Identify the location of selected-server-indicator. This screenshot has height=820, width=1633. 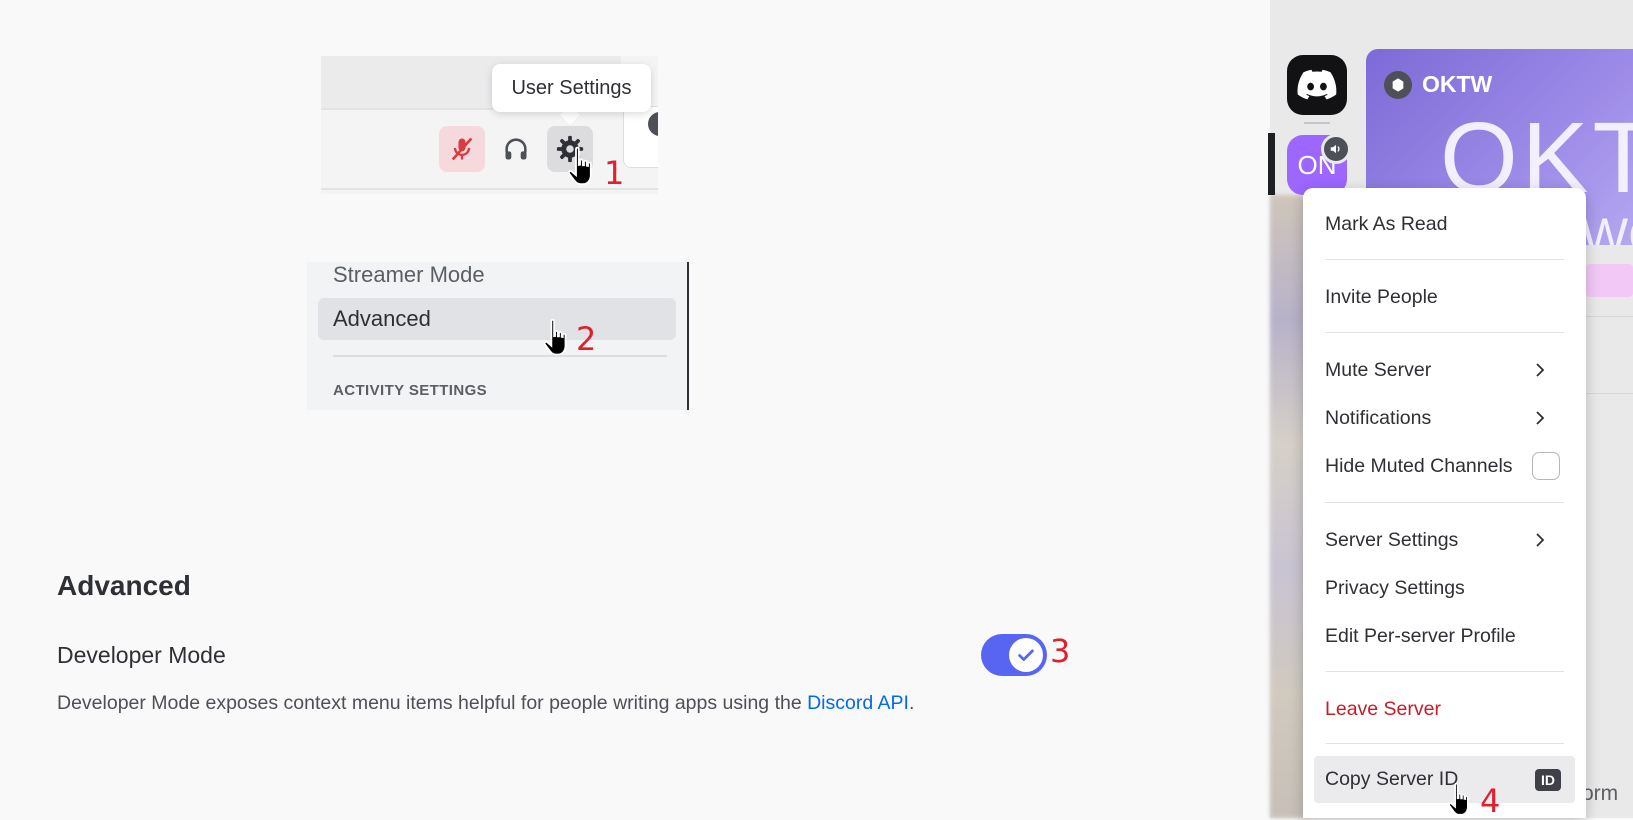
(1271, 164).